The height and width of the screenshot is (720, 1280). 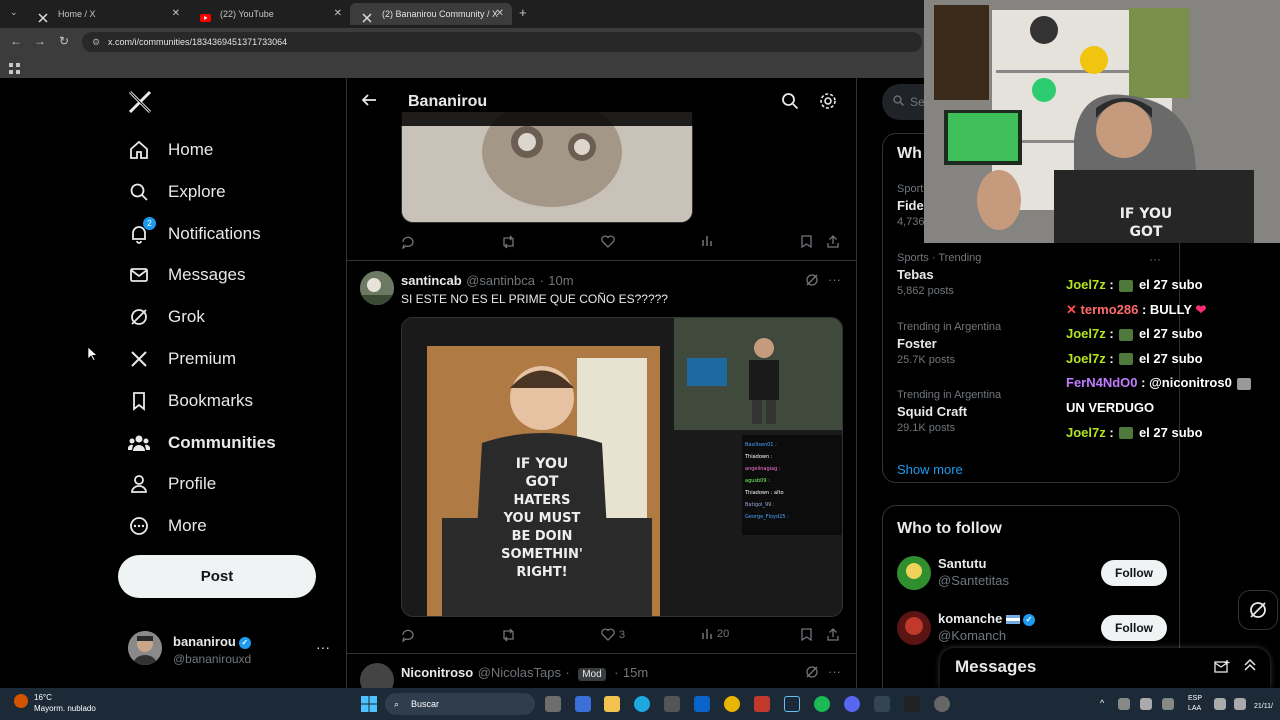 What do you see at coordinates (547, 167) in the screenshot?
I see `previous-post-media` at bounding box center [547, 167].